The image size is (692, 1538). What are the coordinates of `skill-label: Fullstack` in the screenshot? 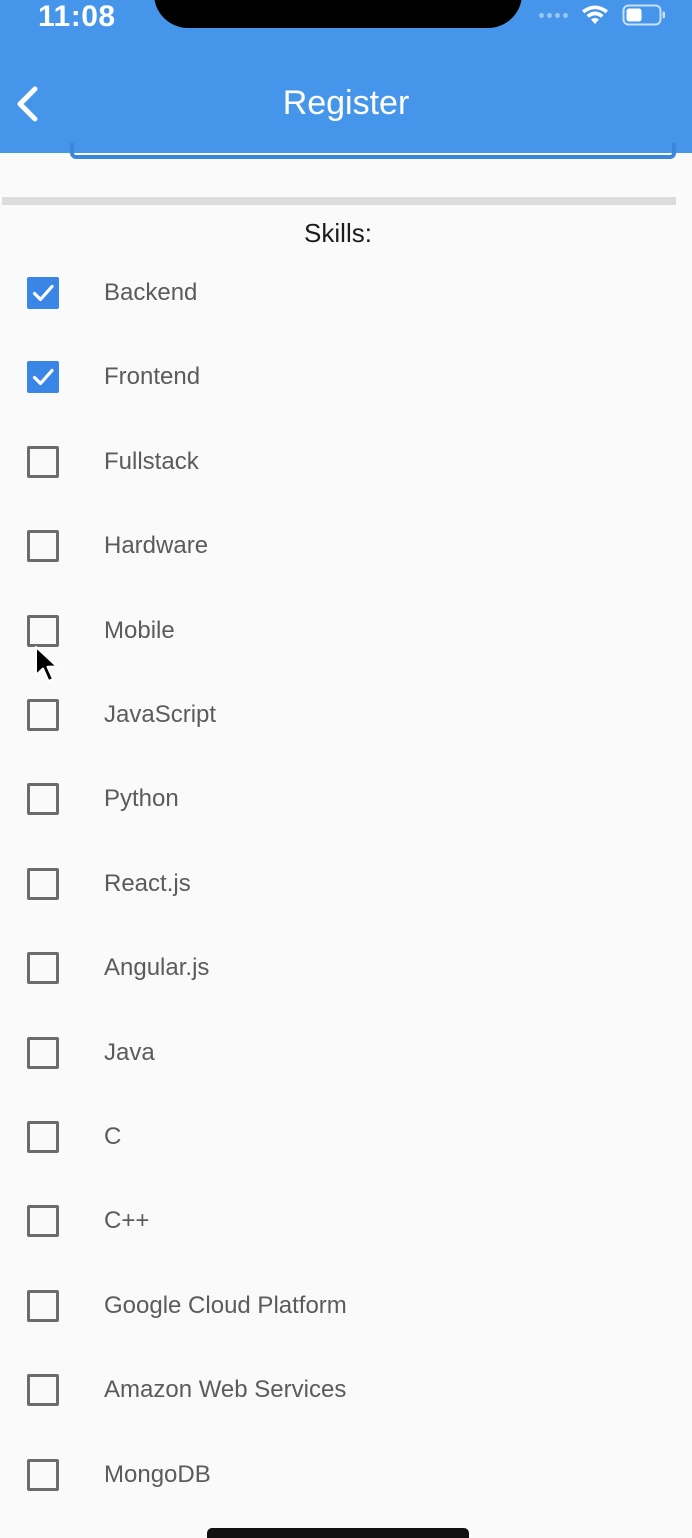 It's located at (151, 461).